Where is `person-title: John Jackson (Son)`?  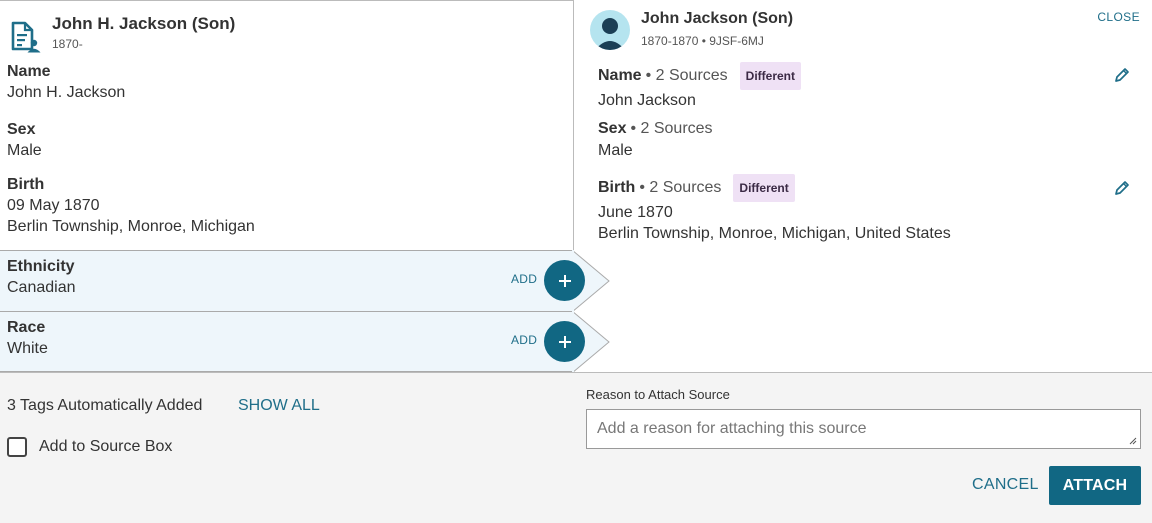
person-title: John Jackson (Son) is located at coordinates (717, 18).